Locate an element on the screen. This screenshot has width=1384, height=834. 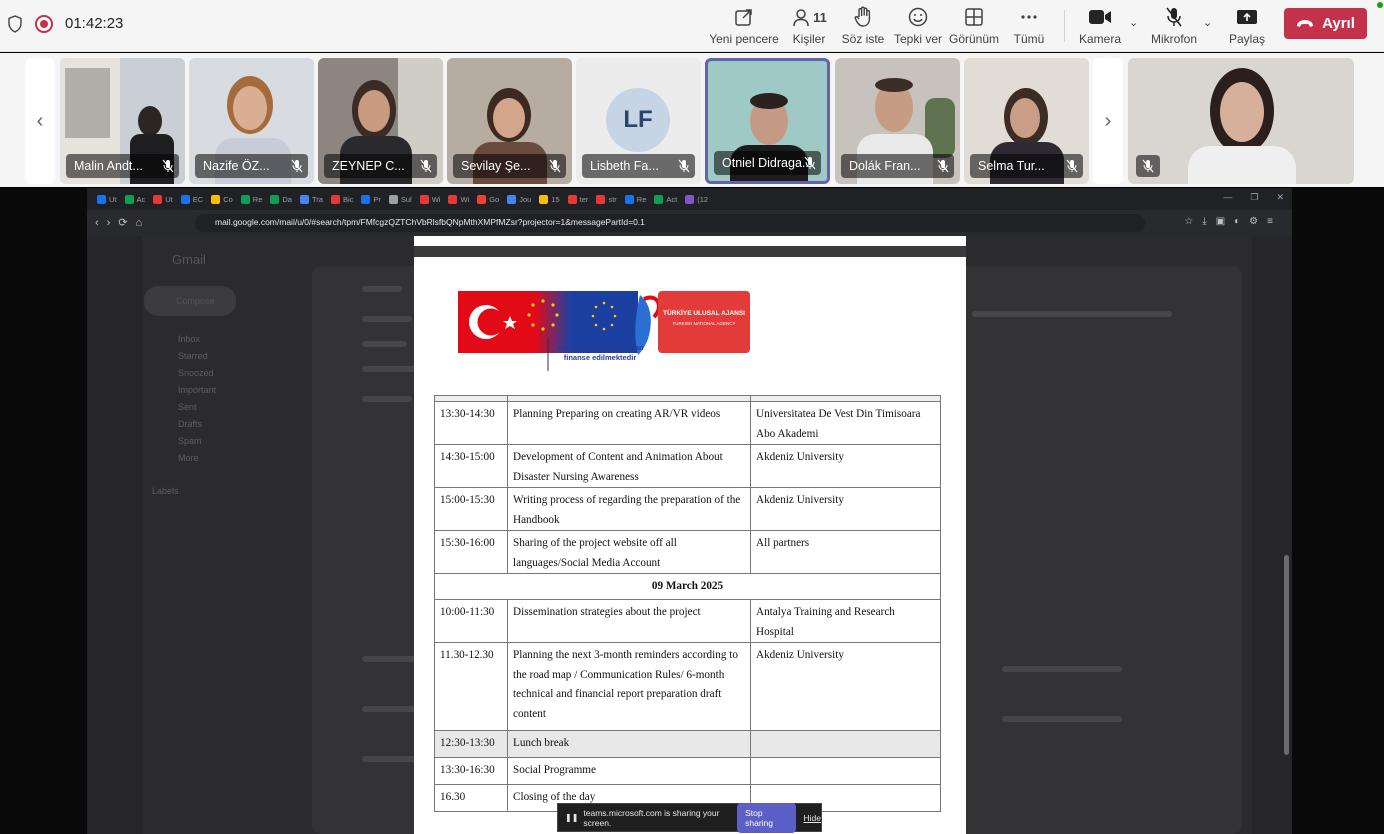
compose-button: Compose is located at coordinates (190, 301).